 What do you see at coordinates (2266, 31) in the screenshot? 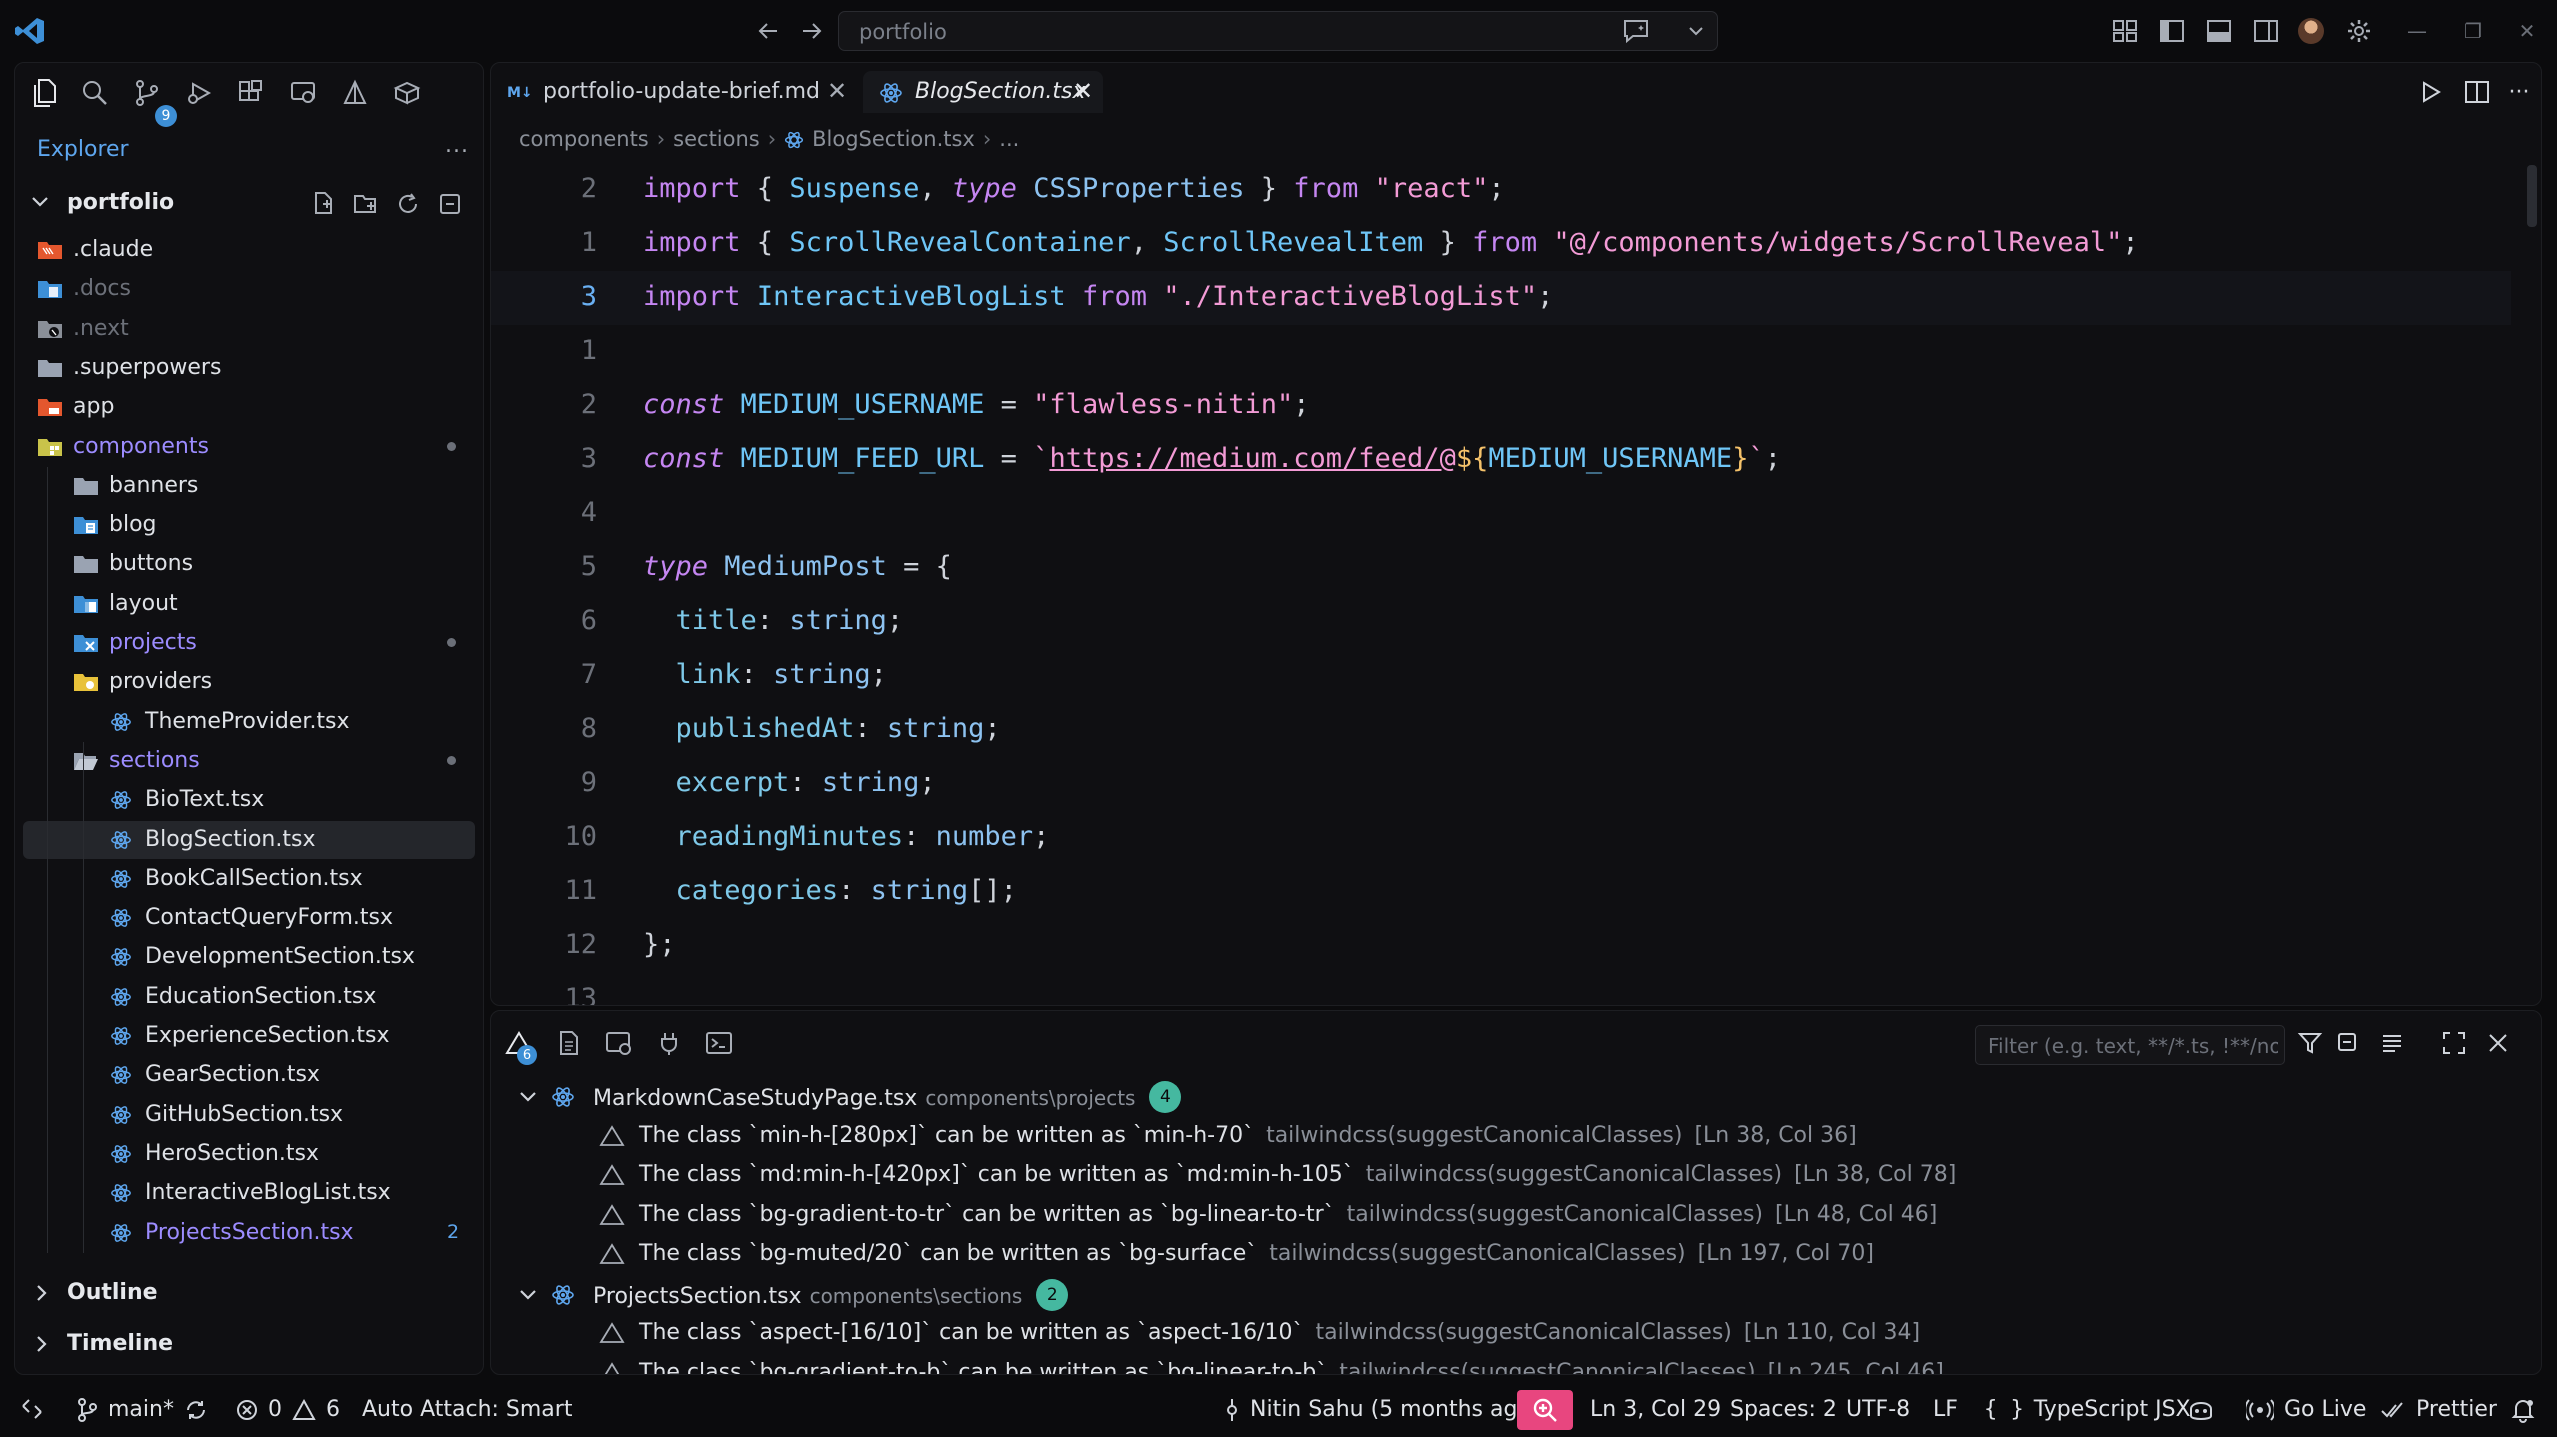
I see `toggle-secondary-sidebar-icon` at bounding box center [2266, 31].